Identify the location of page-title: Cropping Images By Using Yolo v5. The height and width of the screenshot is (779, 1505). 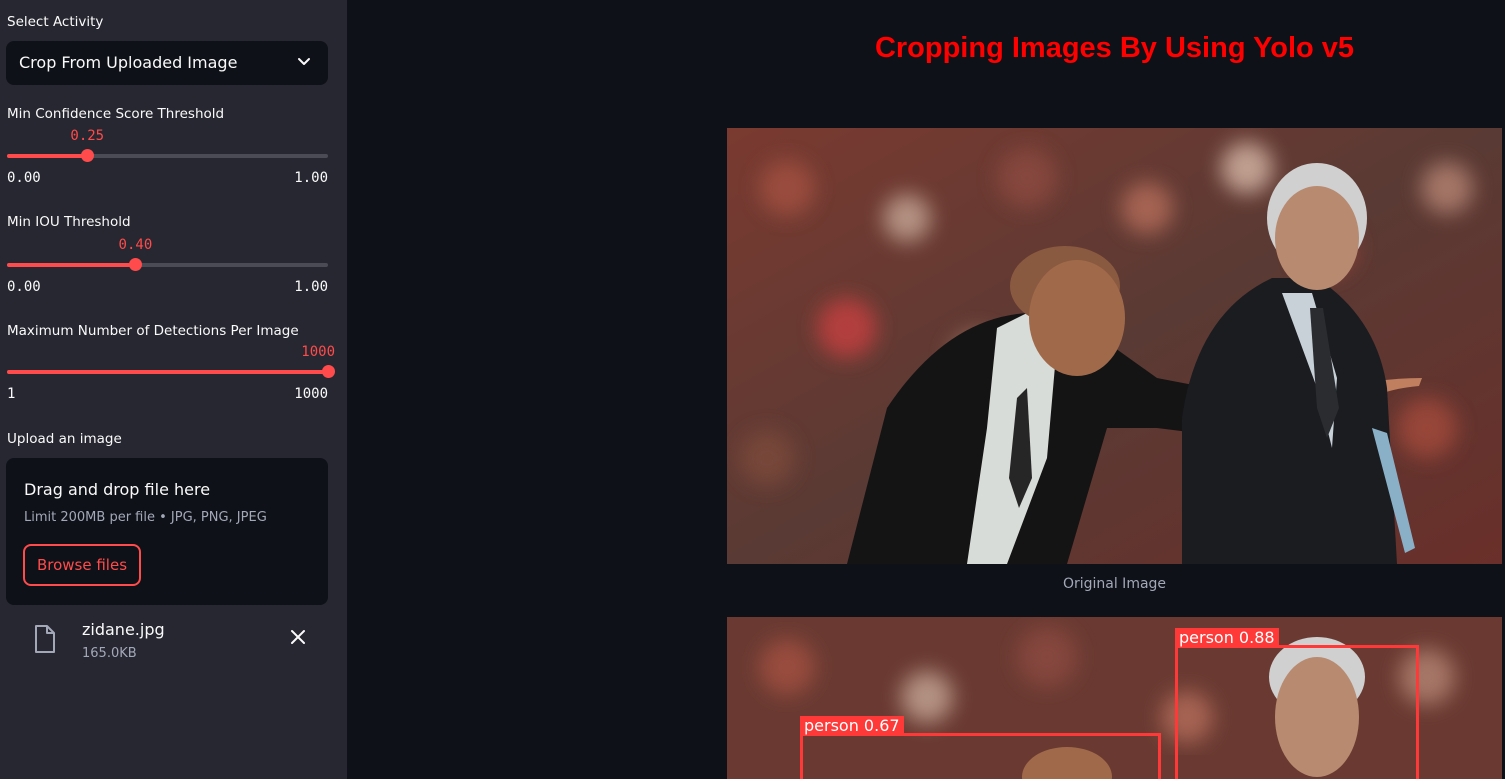
(1114, 48).